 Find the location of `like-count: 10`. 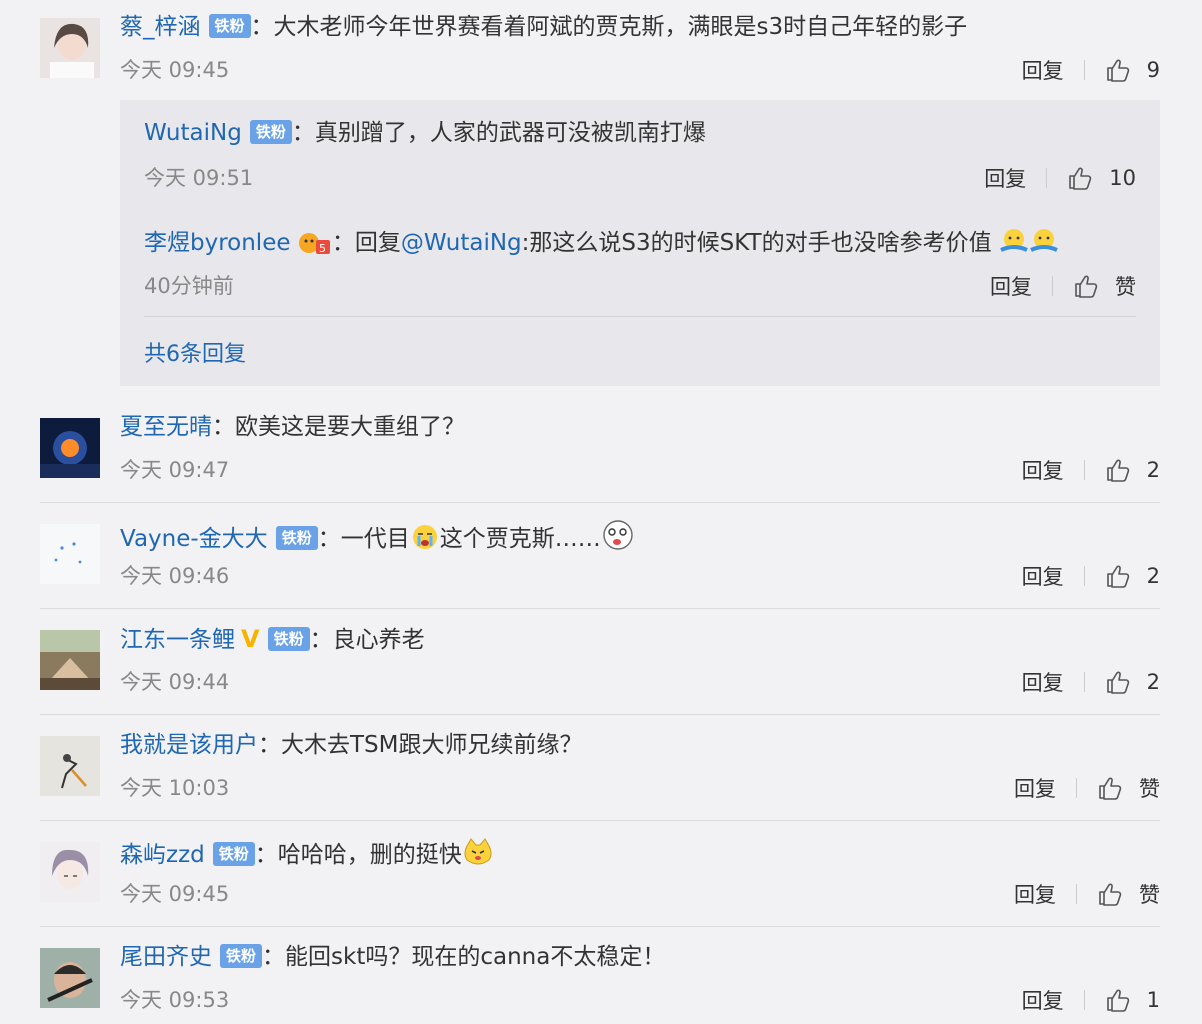

like-count: 10 is located at coordinates (1122, 178).